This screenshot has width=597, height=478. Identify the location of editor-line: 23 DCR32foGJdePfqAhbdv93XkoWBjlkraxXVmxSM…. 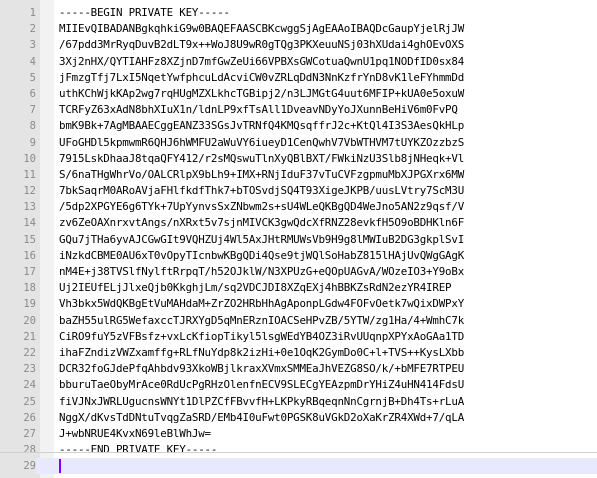
(298, 369).